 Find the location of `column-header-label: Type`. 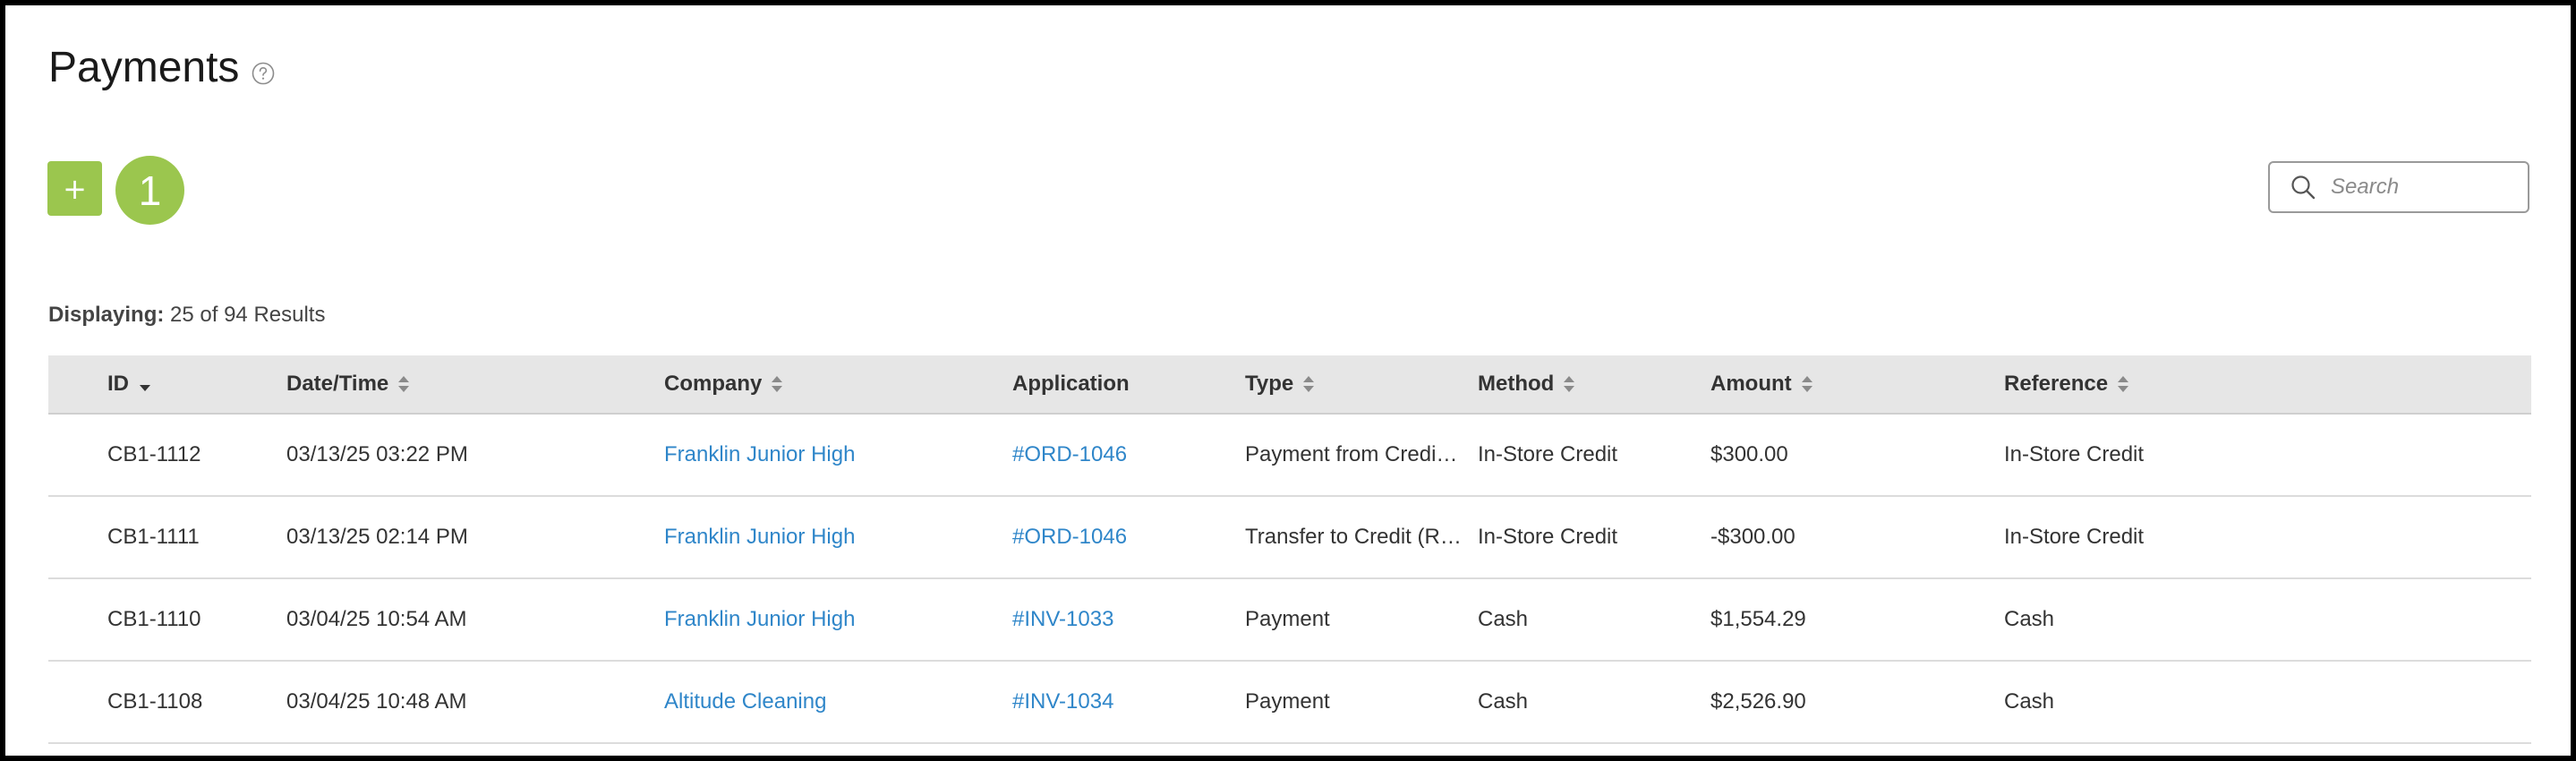

column-header-label: Type is located at coordinates (1269, 384).